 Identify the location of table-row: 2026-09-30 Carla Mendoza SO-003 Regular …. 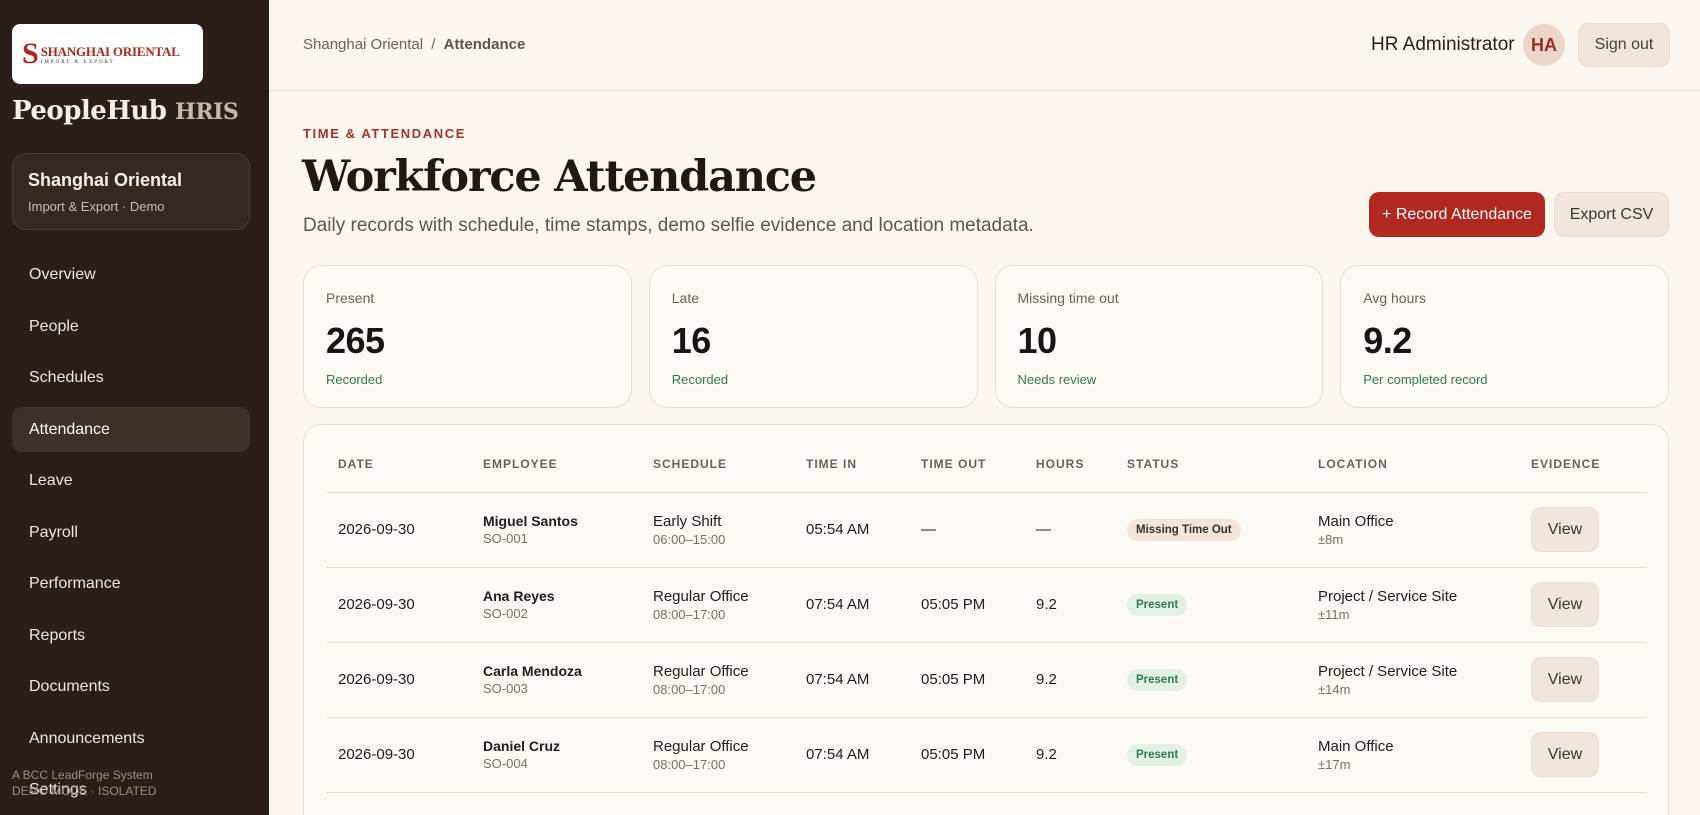
(987, 680).